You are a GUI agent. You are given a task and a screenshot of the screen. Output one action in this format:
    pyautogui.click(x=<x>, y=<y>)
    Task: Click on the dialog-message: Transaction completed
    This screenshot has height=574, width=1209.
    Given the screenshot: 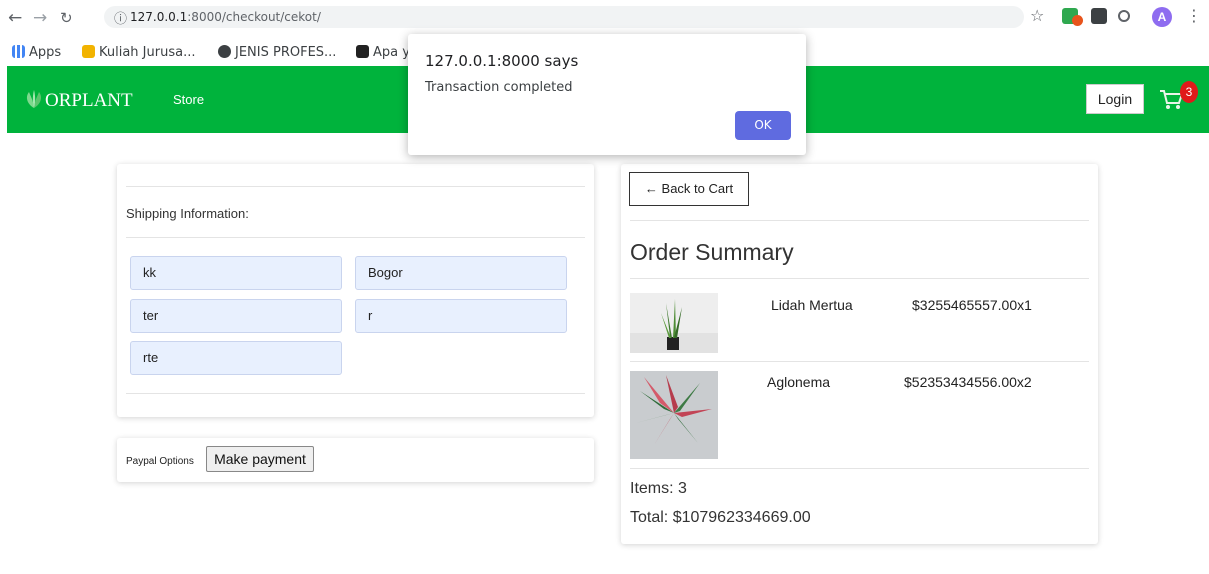 What is the action you would take?
    pyautogui.click(x=499, y=87)
    